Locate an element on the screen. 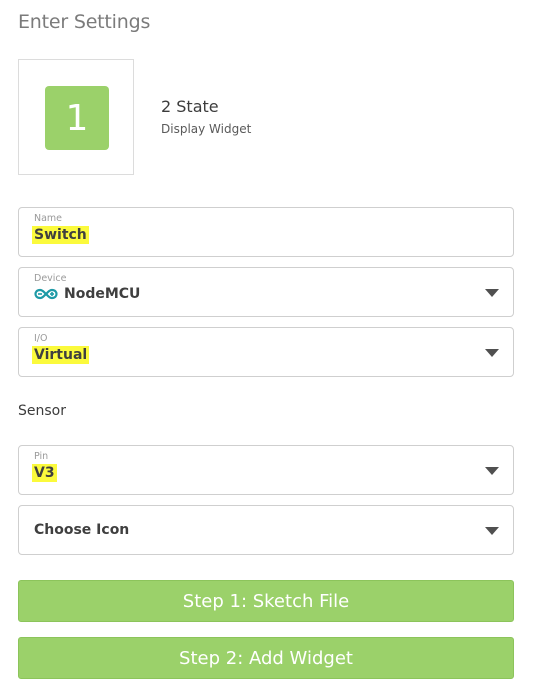  io-select-label: I/O is located at coordinates (41, 338).